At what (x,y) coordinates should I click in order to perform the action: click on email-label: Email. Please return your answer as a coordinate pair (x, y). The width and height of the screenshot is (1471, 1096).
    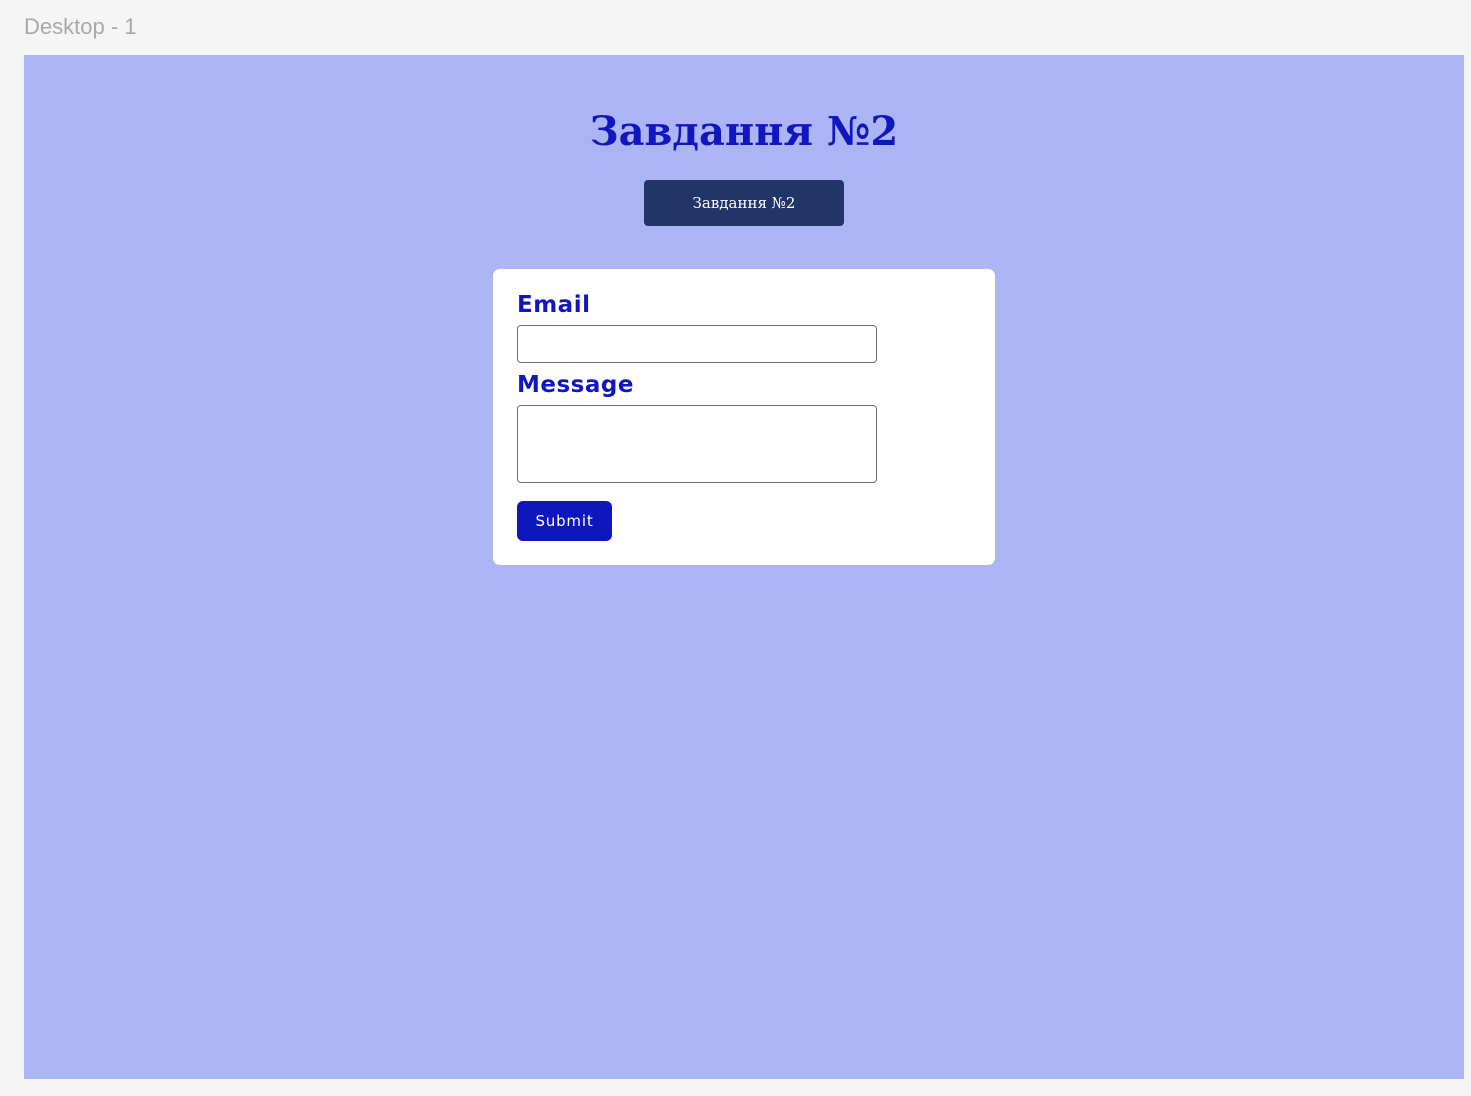
    Looking at the image, I should click on (554, 305).